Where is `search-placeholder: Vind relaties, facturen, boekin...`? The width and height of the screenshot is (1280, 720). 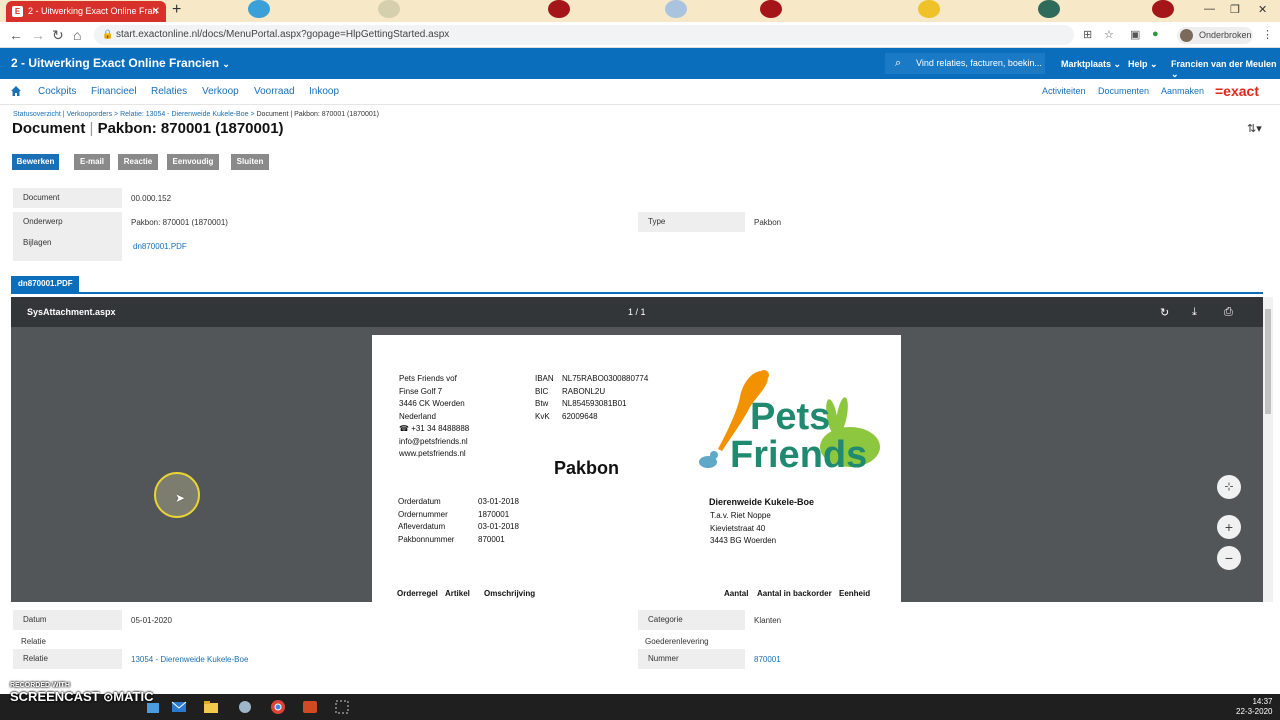
search-placeholder: Vind relaties, facturen, boekin... is located at coordinates (979, 63).